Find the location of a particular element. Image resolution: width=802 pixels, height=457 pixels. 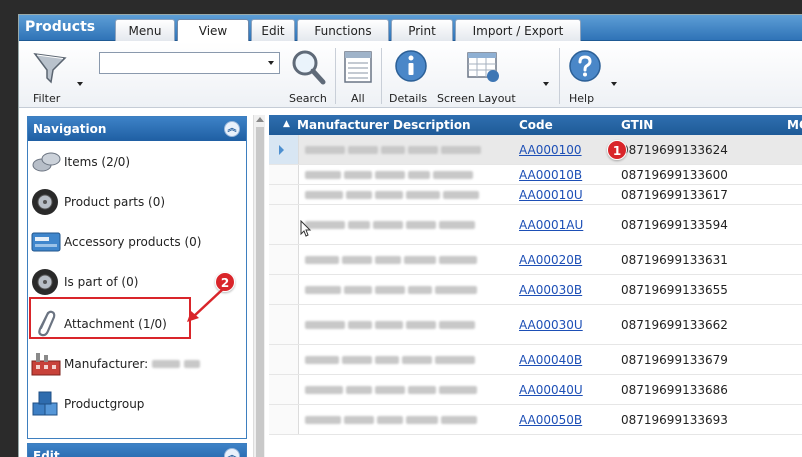

table-row: AA00040B 08719699133679 is located at coordinates (535, 360).